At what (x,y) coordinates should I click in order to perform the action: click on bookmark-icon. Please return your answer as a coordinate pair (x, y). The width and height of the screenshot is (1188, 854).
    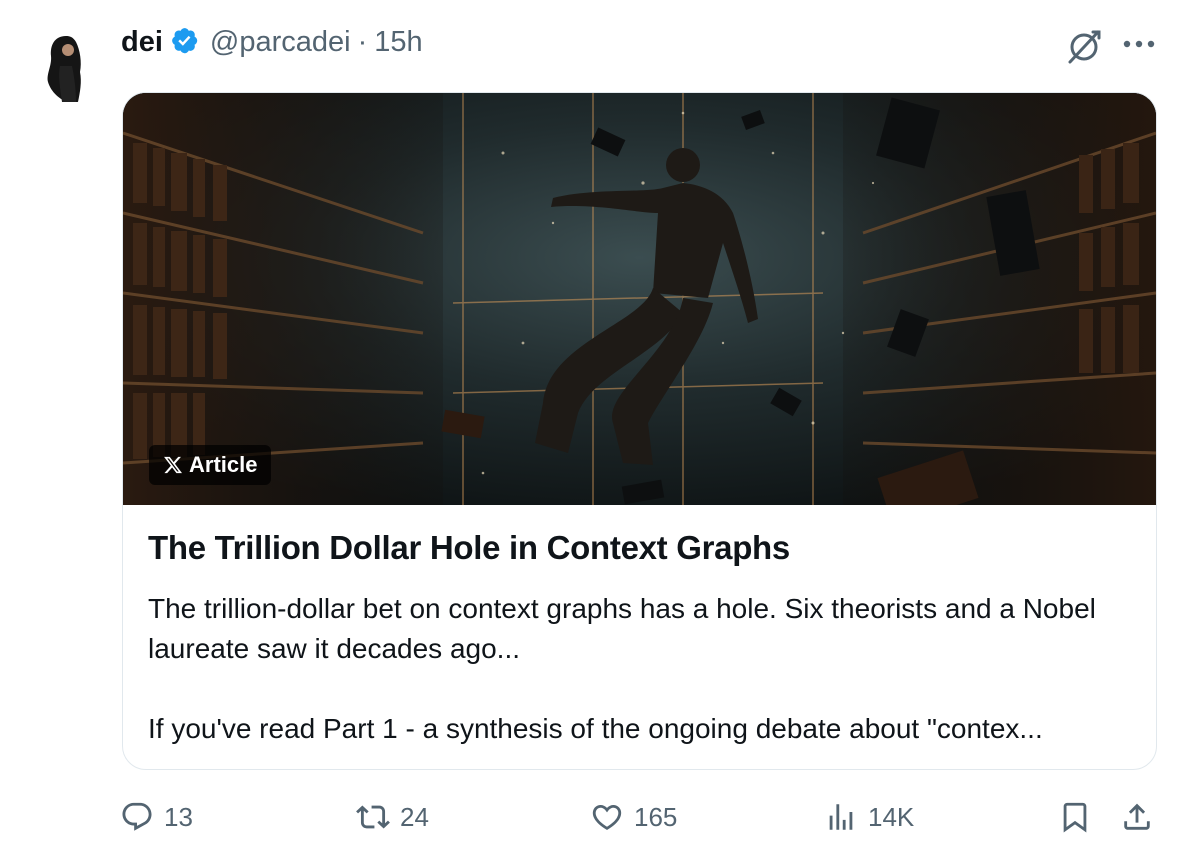
    Looking at the image, I should click on (1075, 817).